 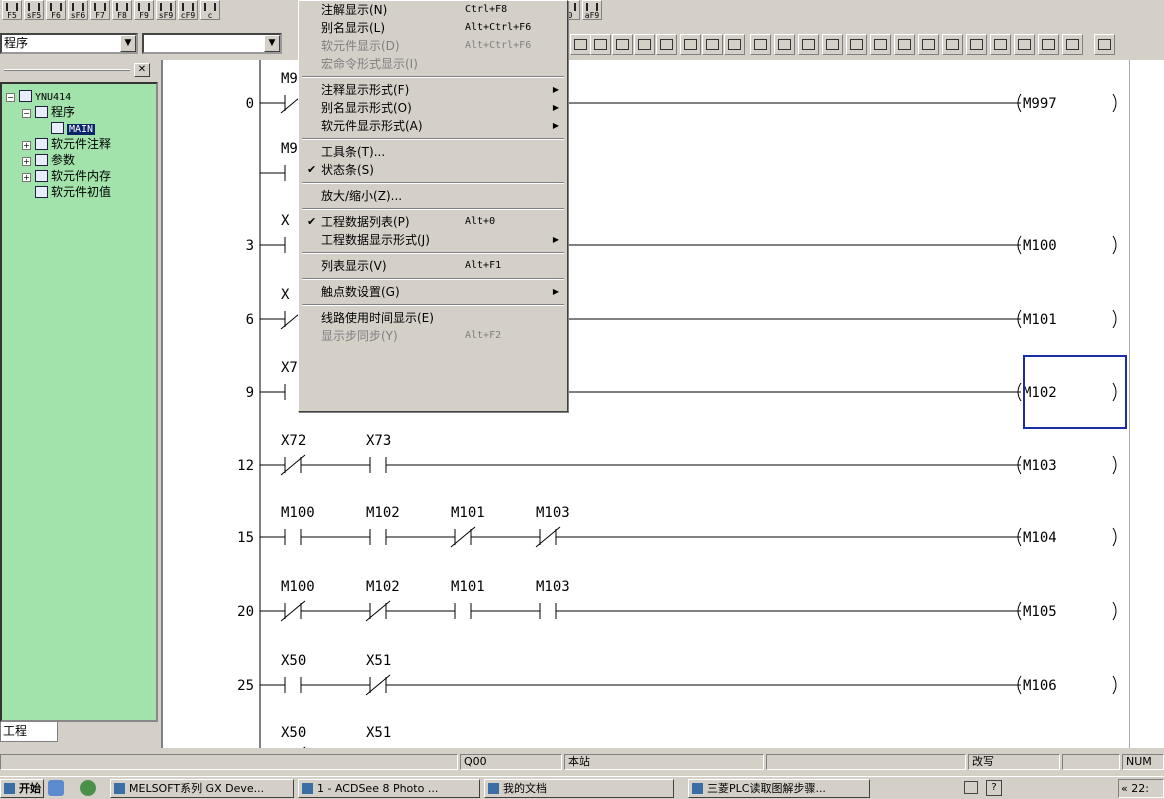 What do you see at coordinates (166, 10) in the screenshot?
I see `fkey-button-sf9: sF9` at bounding box center [166, 10].